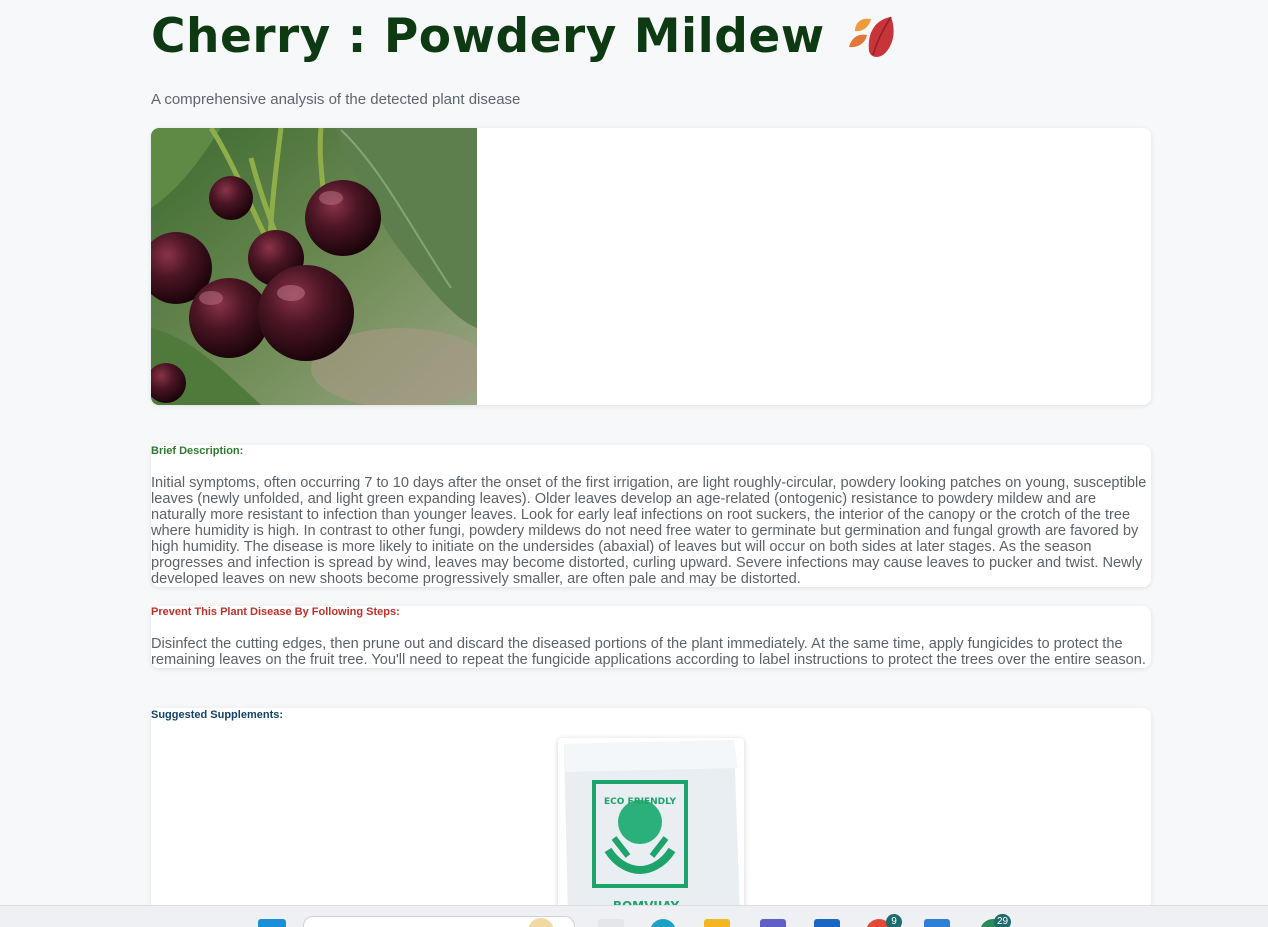 The image size is (1268, 927). What do you see at coordinates (663, 923) in the screenshot?
I see `edge-browser-icon` at bounding box center [663, 923].